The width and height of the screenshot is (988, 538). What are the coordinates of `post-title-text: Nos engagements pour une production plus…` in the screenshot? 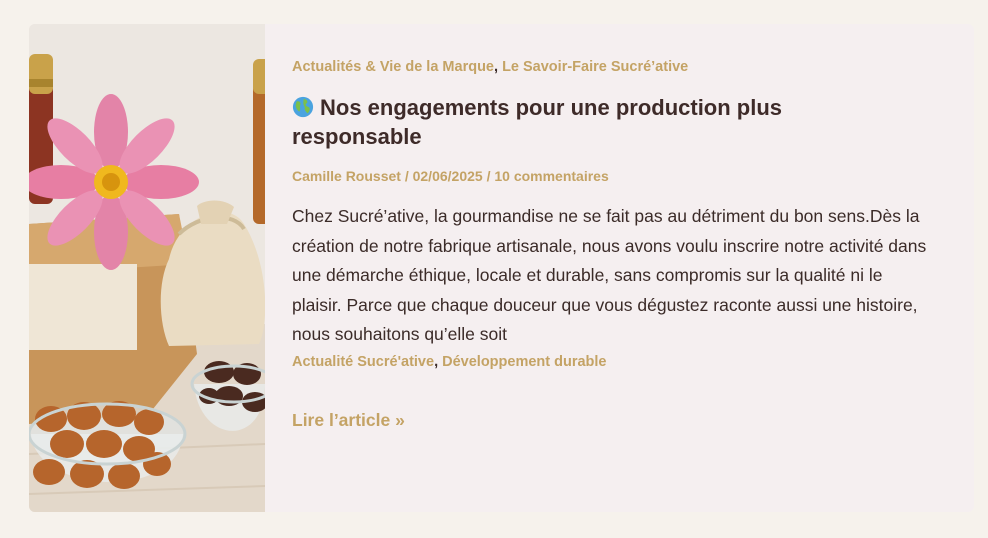 It's located at (537, 122).